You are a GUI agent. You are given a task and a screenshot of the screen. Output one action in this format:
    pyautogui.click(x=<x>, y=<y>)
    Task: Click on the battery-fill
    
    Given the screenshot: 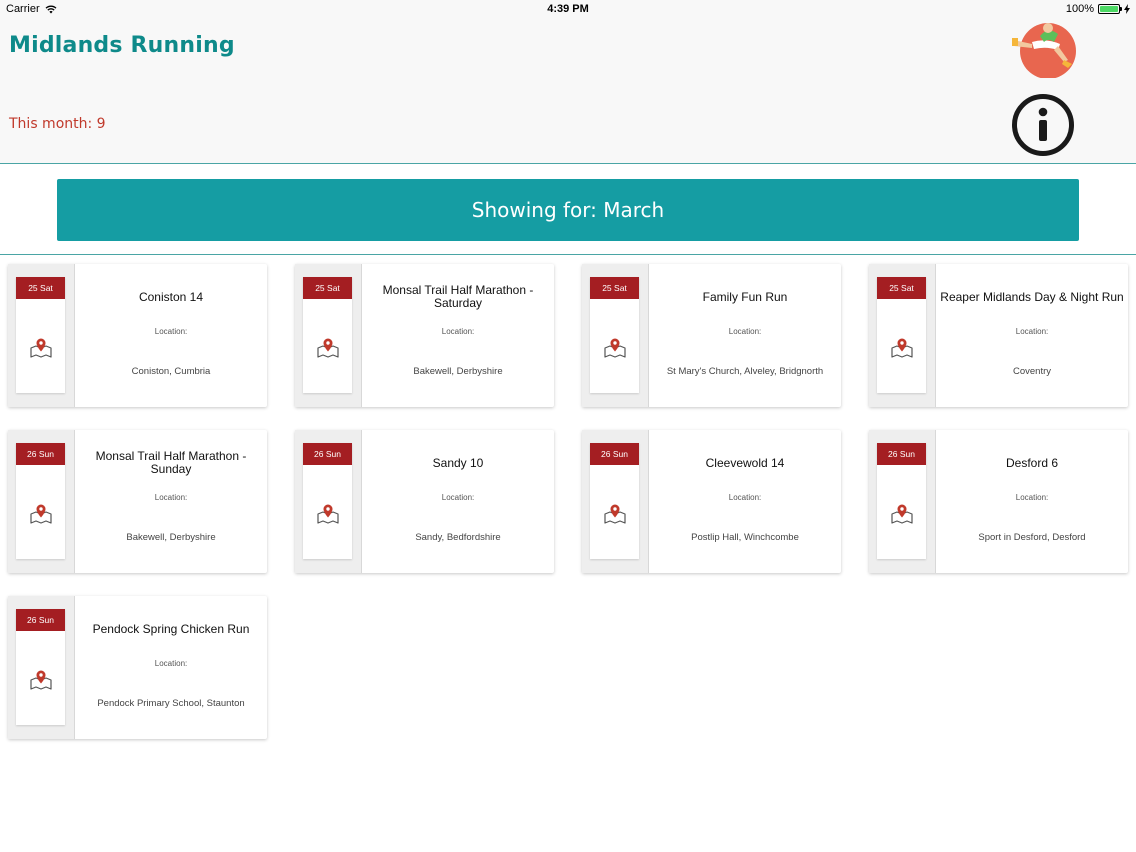 What is the action you would take?
    pyautogui.click(x=1109, y=9)
    